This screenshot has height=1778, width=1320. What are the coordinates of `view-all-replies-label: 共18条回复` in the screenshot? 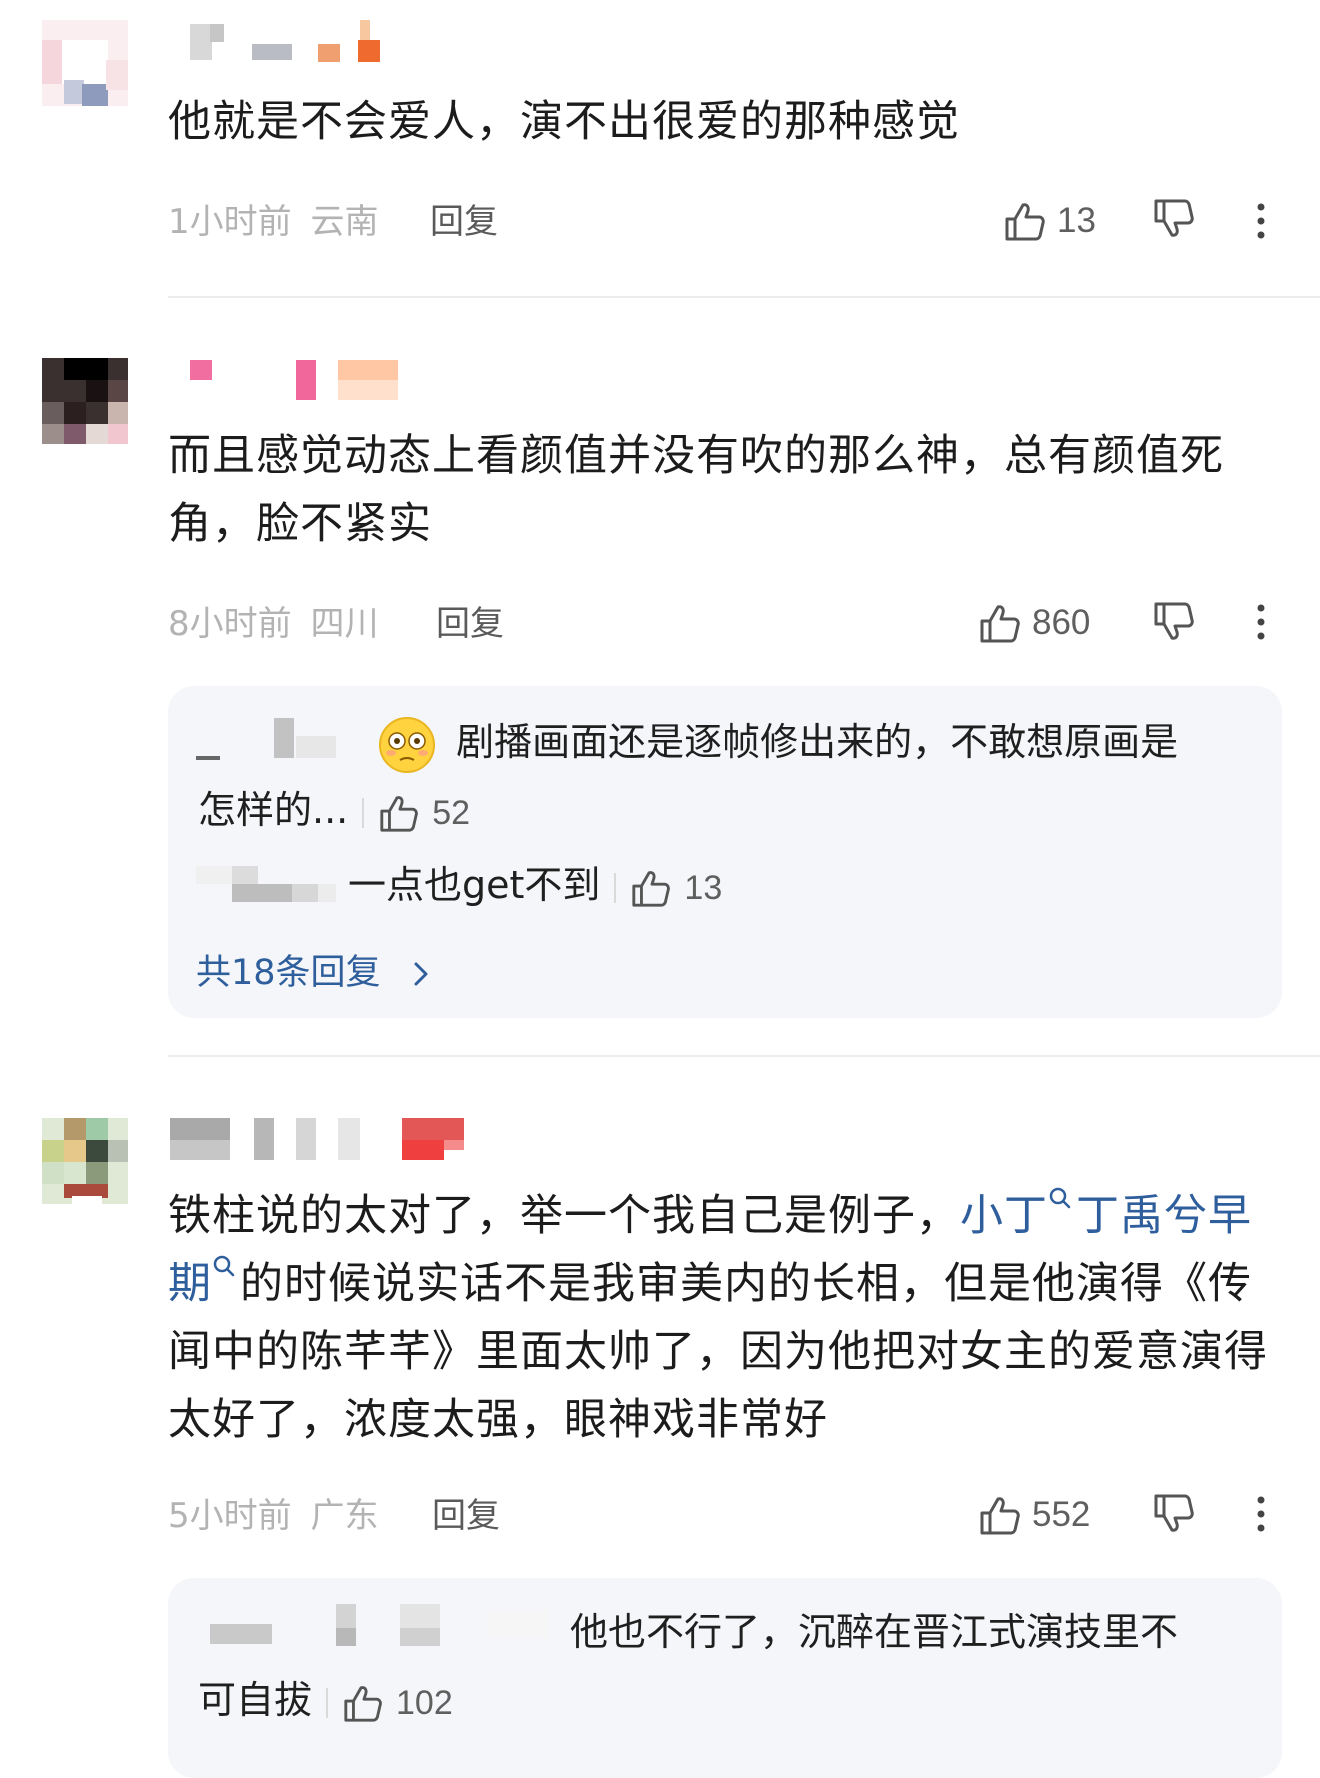 It's located at (288, 973).